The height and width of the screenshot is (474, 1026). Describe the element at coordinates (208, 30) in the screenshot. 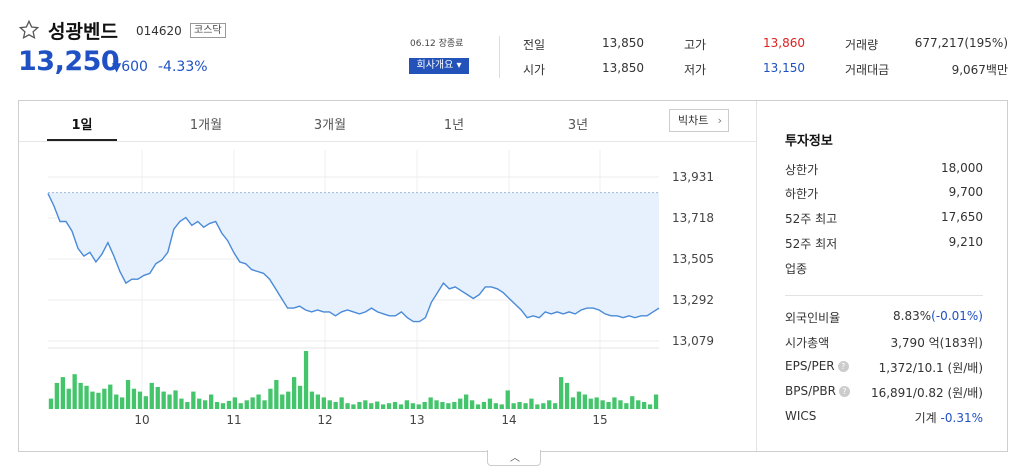

I see `market-badge: 코스닥` at that location.